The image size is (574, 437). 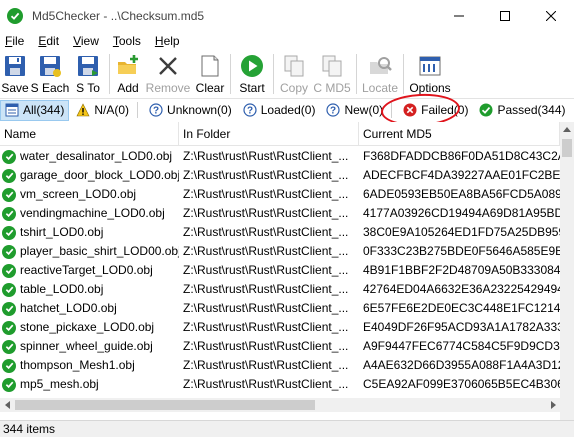 What do you see at coordinates (15, 15) in the screenshot?
I see `app-check-icon` at bounding box center [15, 15].